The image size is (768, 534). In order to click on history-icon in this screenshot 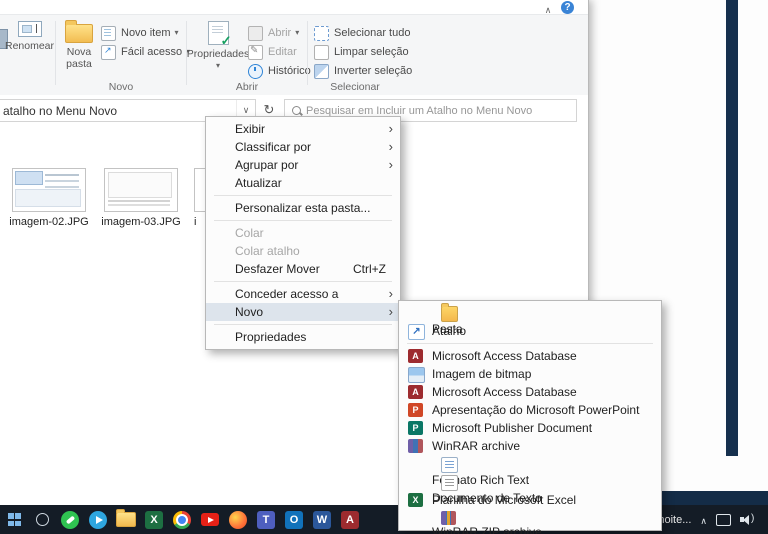, I will do `click(255, 71)`.